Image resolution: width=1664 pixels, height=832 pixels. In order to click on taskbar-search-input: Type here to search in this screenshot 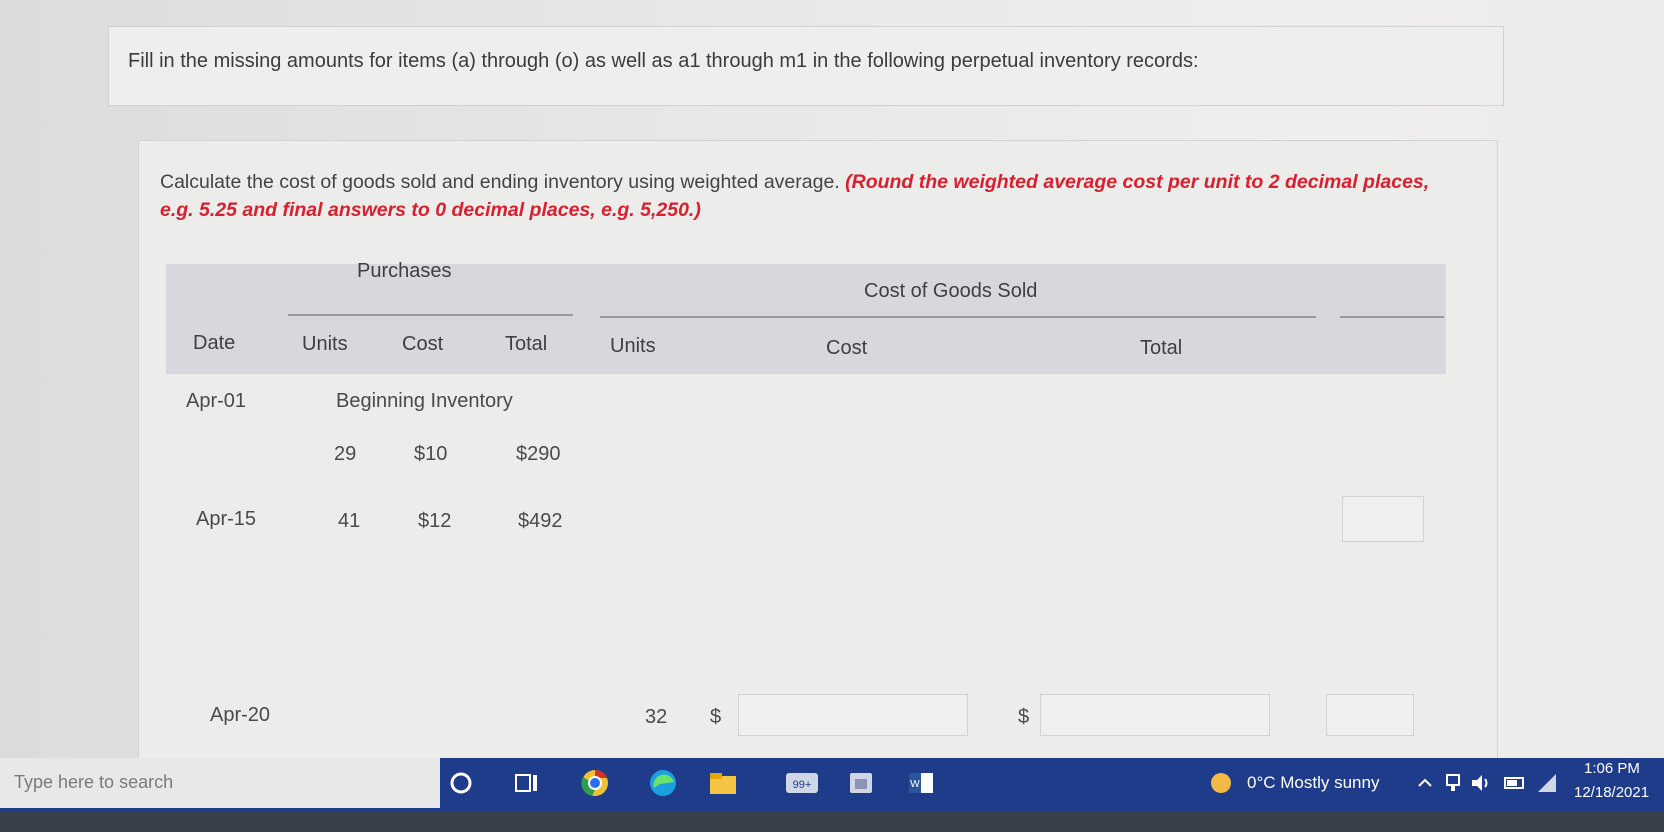, I will do `click(220, 783)`.